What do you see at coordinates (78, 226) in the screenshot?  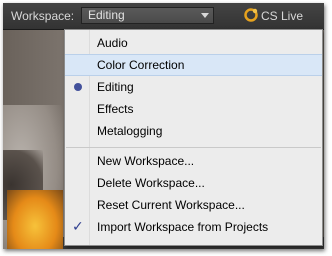 I see `checkmark-icon: ✓` at bounding box center [78, 226].